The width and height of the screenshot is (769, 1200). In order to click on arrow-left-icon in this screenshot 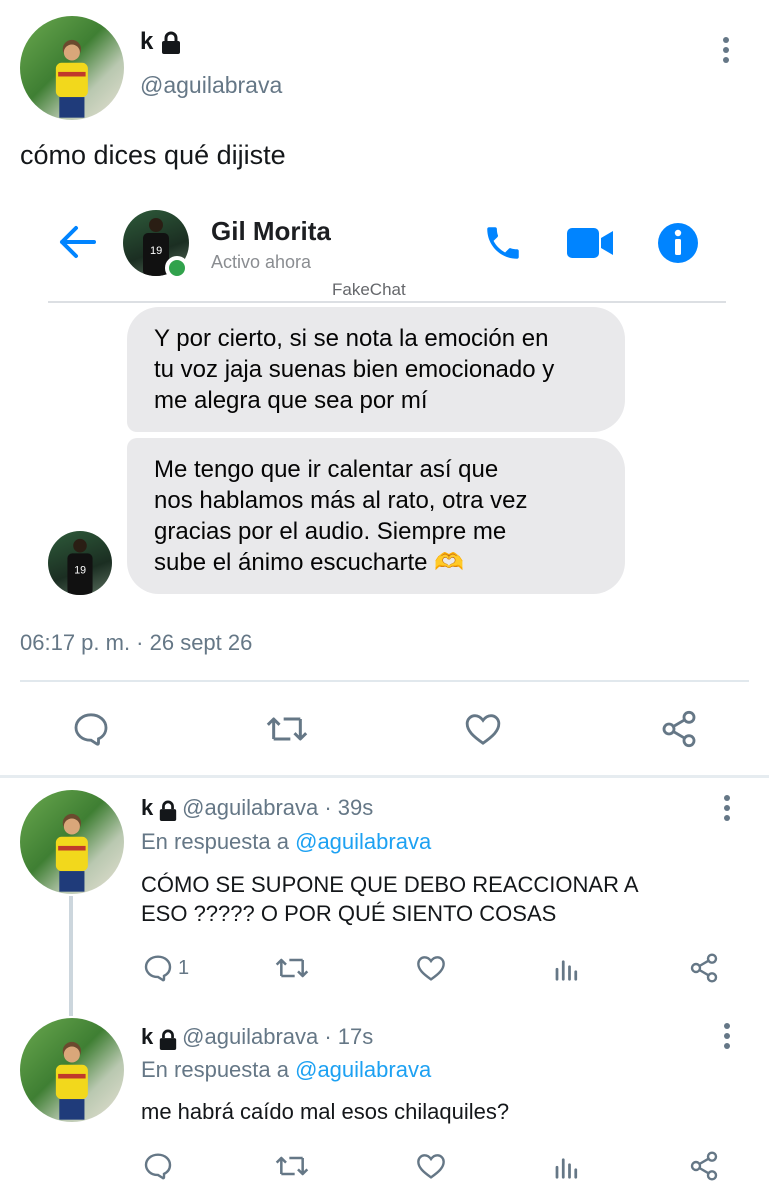, I will do `click(77, 242)`.